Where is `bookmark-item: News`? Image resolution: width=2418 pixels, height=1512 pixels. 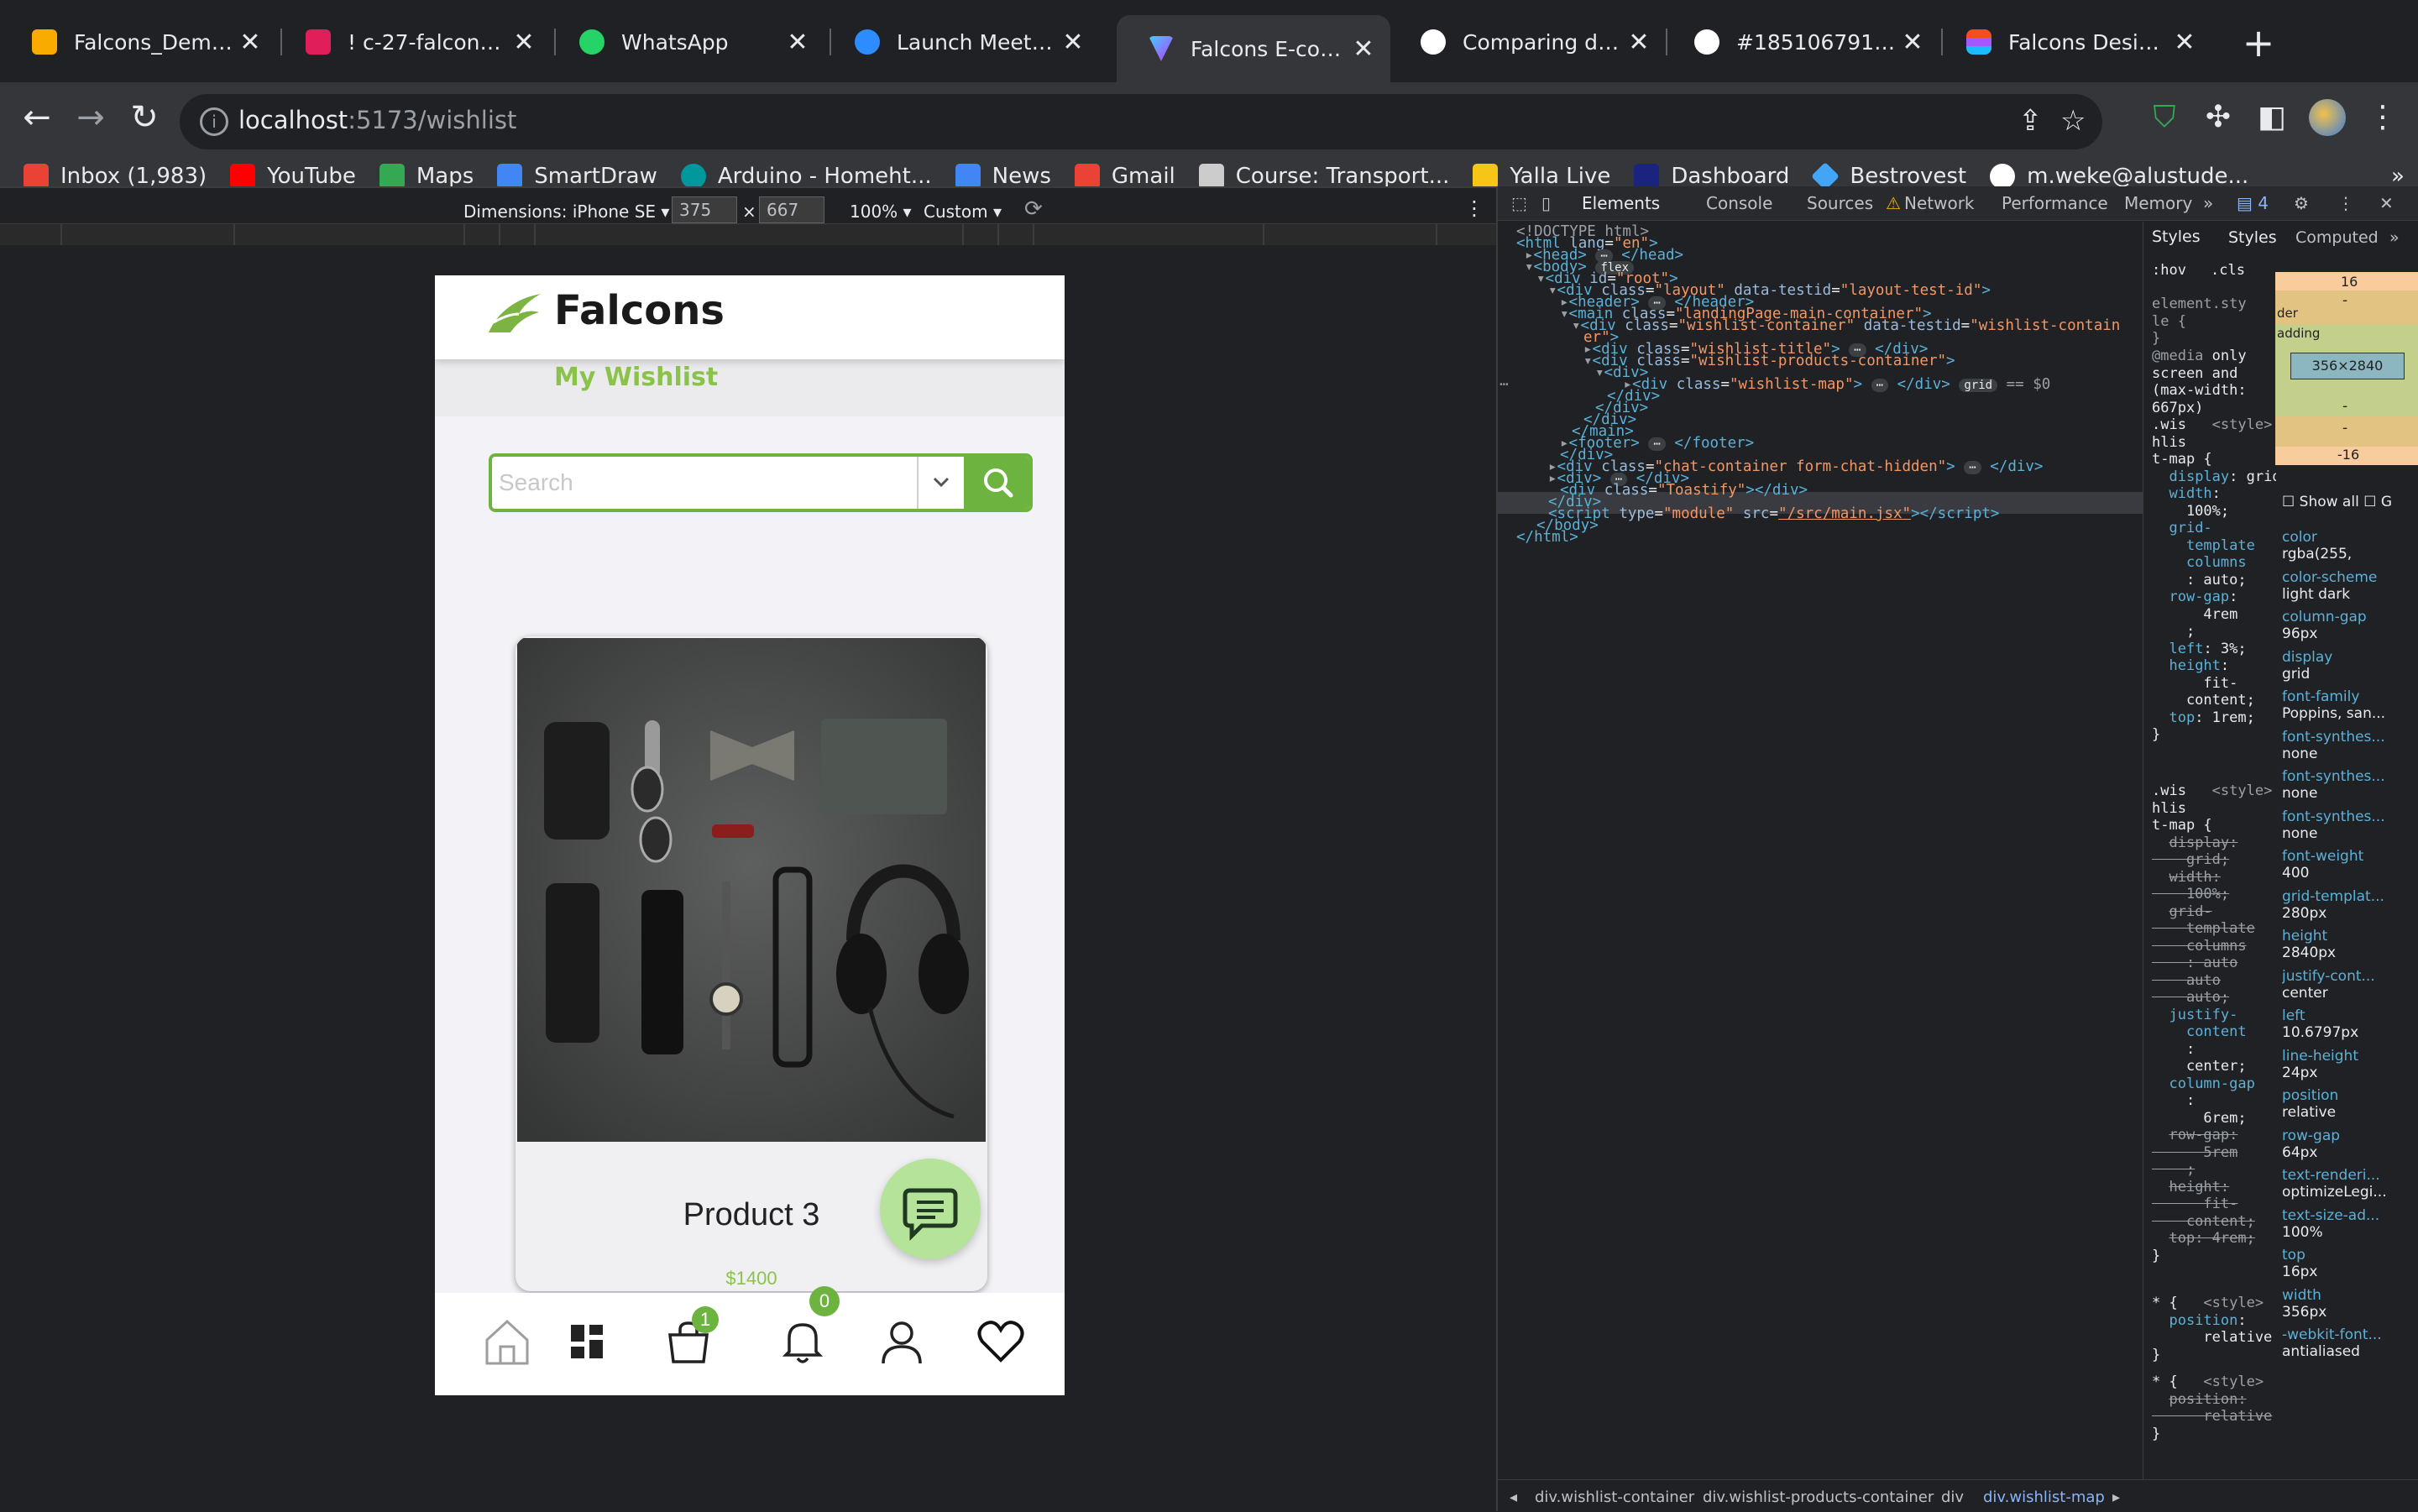 bookmark-item: News is located at coordinates (1003, 176).